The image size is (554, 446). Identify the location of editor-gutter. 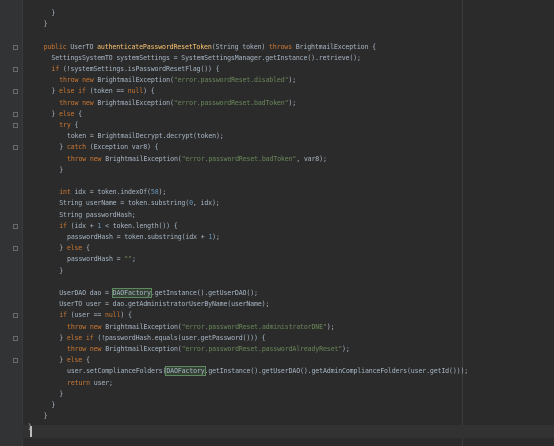
(11, 223).